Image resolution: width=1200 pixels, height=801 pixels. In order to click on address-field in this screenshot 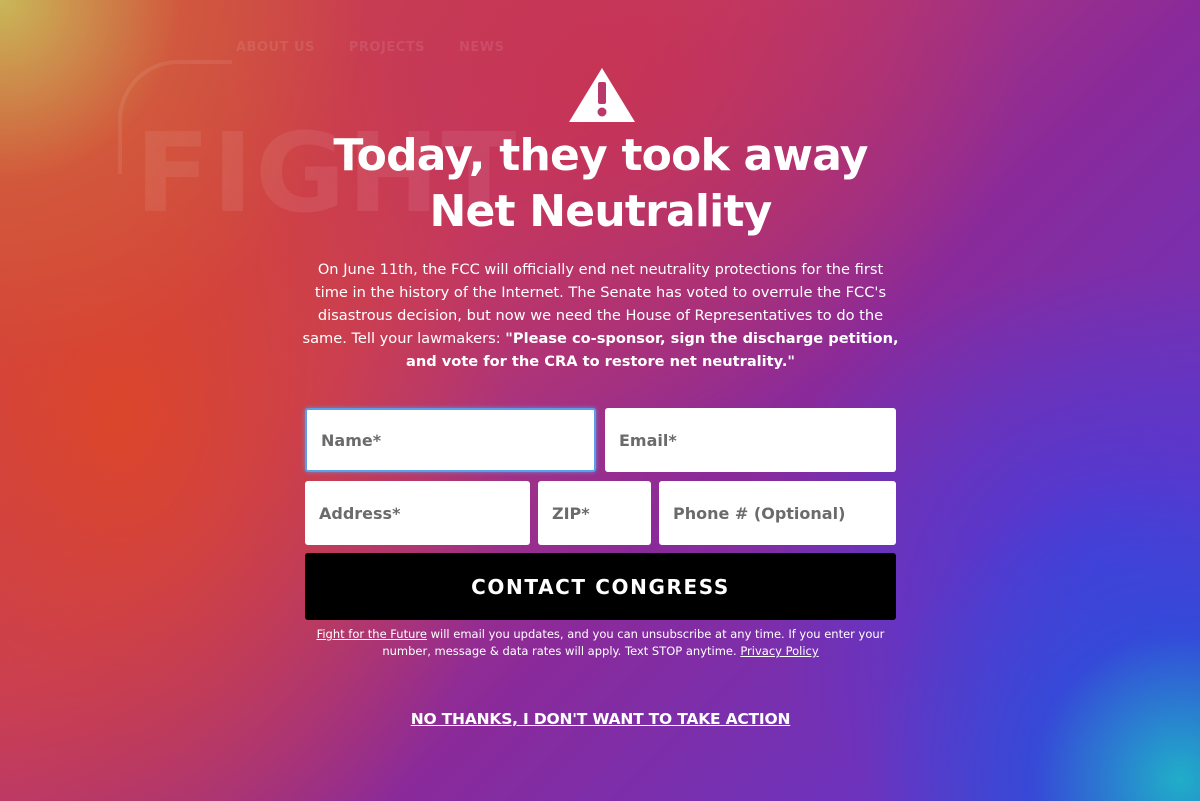, I will do `click(417, 513)`.